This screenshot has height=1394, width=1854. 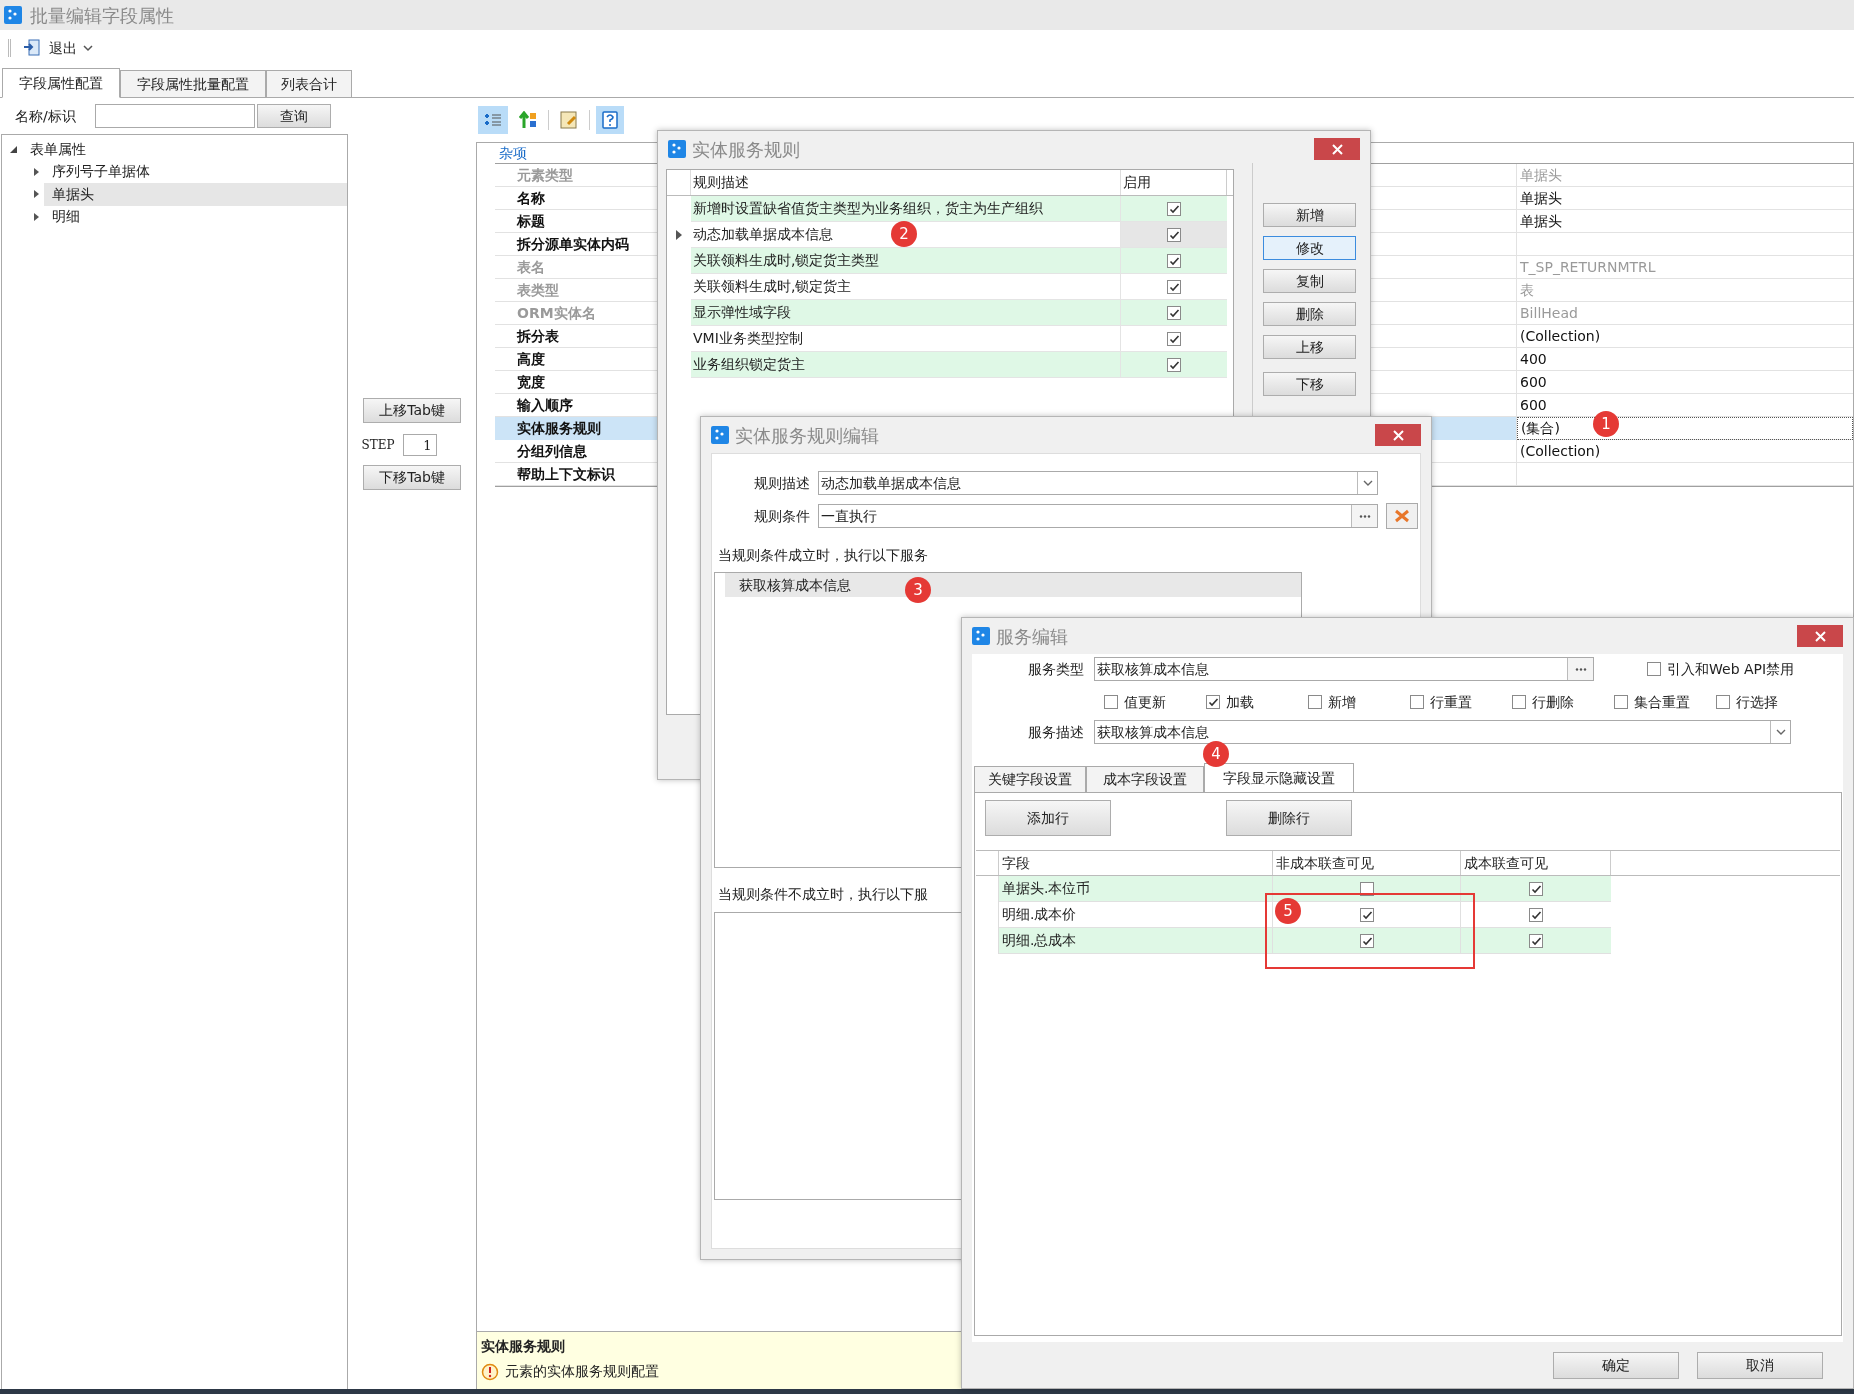 I want to click on help-button, so click(x=610, y=120).